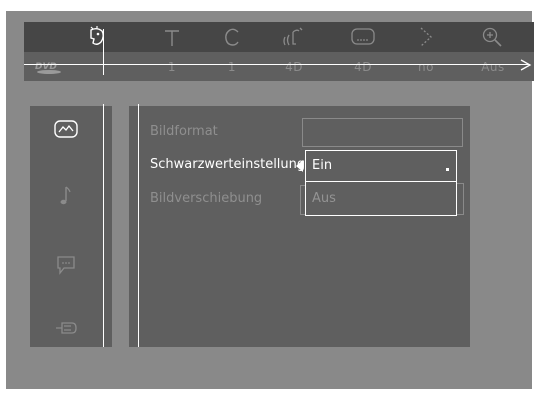 Image resolution: width=539 pixels, height=396 pixels. What do you see at coordinates (232, 37) in the screenshot?
I see `chapter-icon` at bounding box center [232, 37].